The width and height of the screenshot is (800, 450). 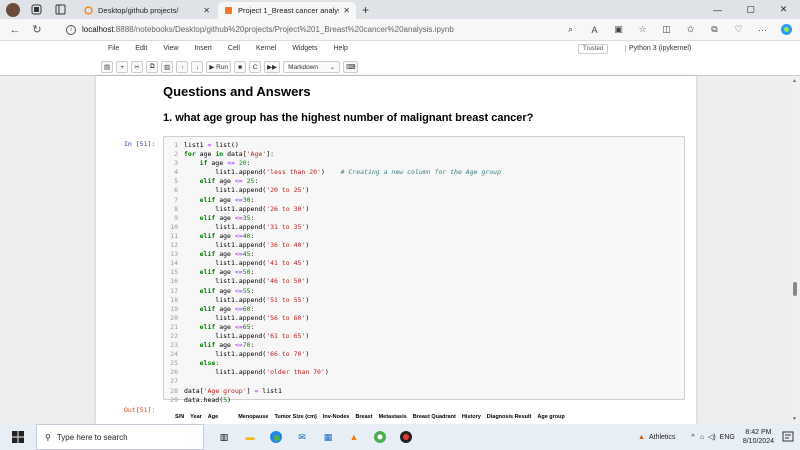 What do you see at coordinates (788, 436) in the screenshot?
I see `notifications-icon` at bounding box center [788, 436].